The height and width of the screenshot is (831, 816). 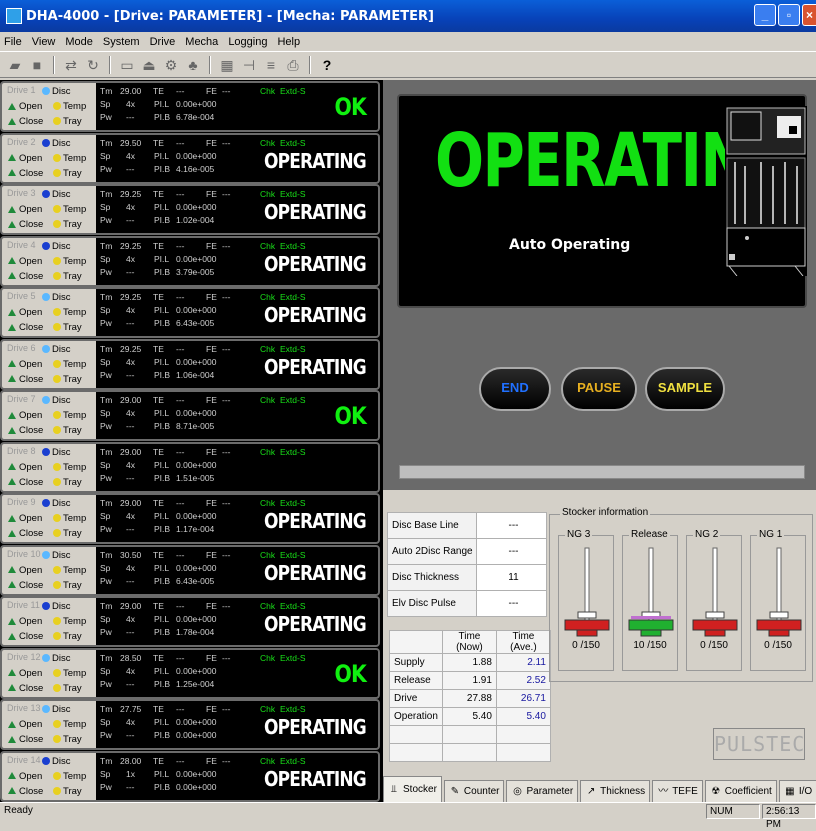 I want to click on close-label: Close, so click(x=31, y=121).